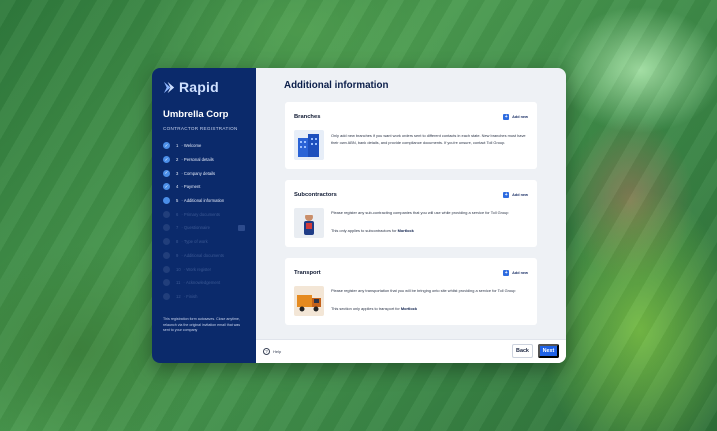 This screenshot has height=431, width=717. I want to click on subcontractor-worker-image, so click(309, 223).